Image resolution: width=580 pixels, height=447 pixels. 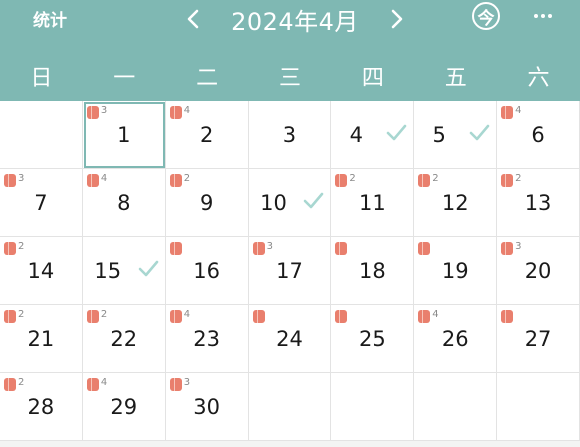 I want to click on day-number: 21, so click(x=41, y=339).